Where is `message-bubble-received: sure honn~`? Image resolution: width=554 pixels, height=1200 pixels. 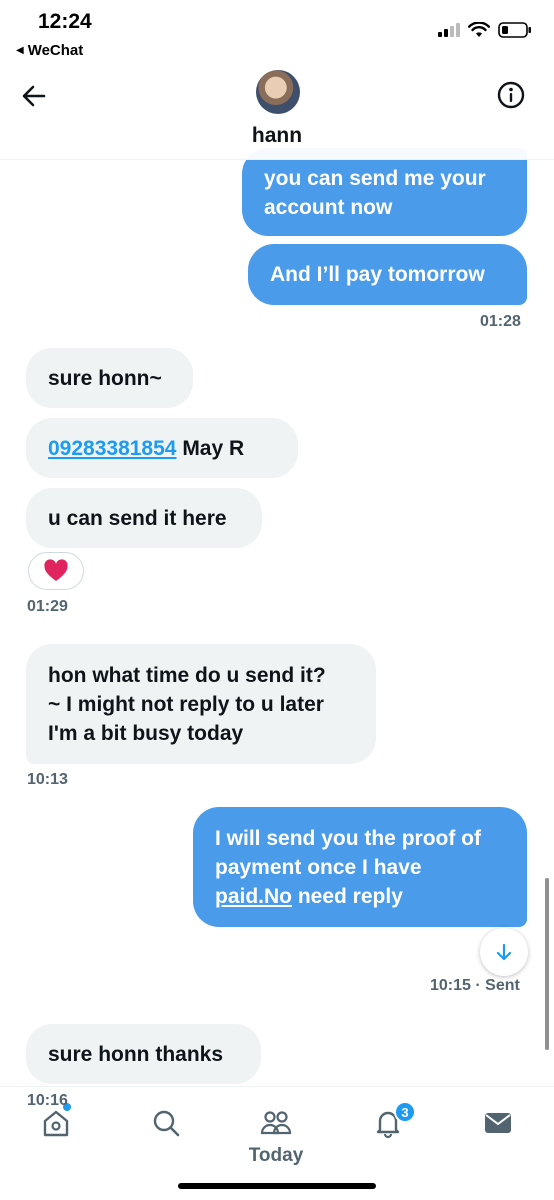
message-bubble-received: sure honn~ is located at coordinates (109, 378).